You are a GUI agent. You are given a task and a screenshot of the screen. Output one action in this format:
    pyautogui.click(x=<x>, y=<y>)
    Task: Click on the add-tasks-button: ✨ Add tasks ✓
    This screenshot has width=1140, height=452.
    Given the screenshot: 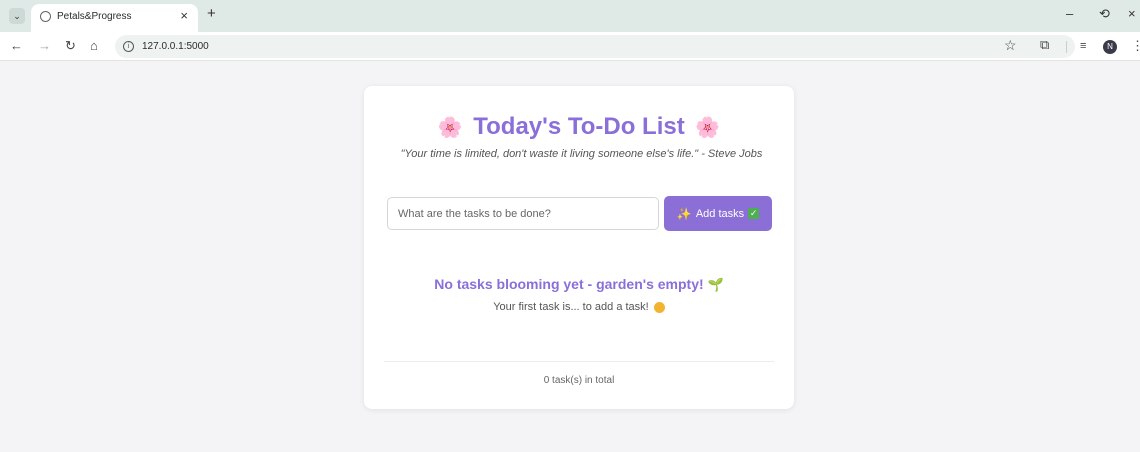 What is the action you would take?
    pyautogui.click(x=718, y=213)
    